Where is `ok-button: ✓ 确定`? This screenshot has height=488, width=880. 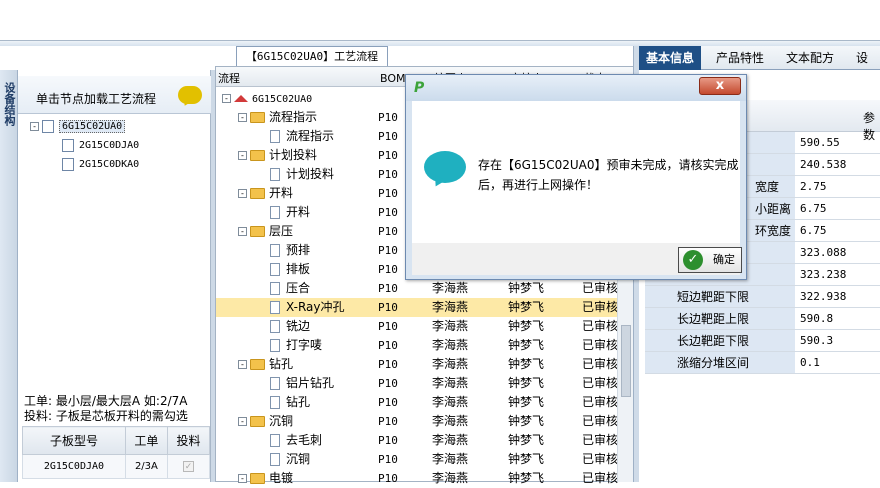
ok-button: ✓ 确定 is located at coordinates (710, 260).